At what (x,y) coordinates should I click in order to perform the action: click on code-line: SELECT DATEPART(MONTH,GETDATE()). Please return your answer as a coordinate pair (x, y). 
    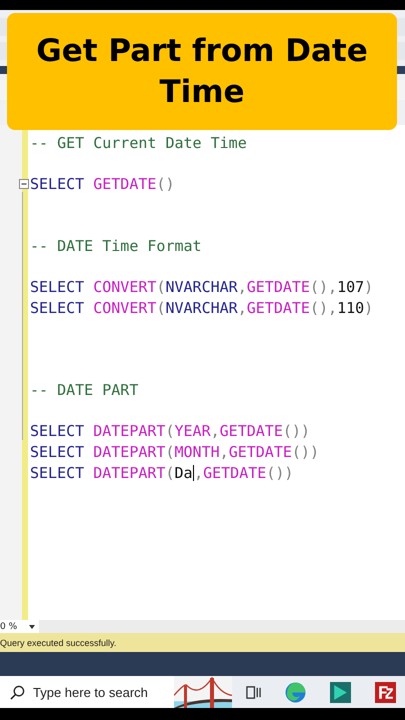
    Looking at the image, I should click on (174, 452).